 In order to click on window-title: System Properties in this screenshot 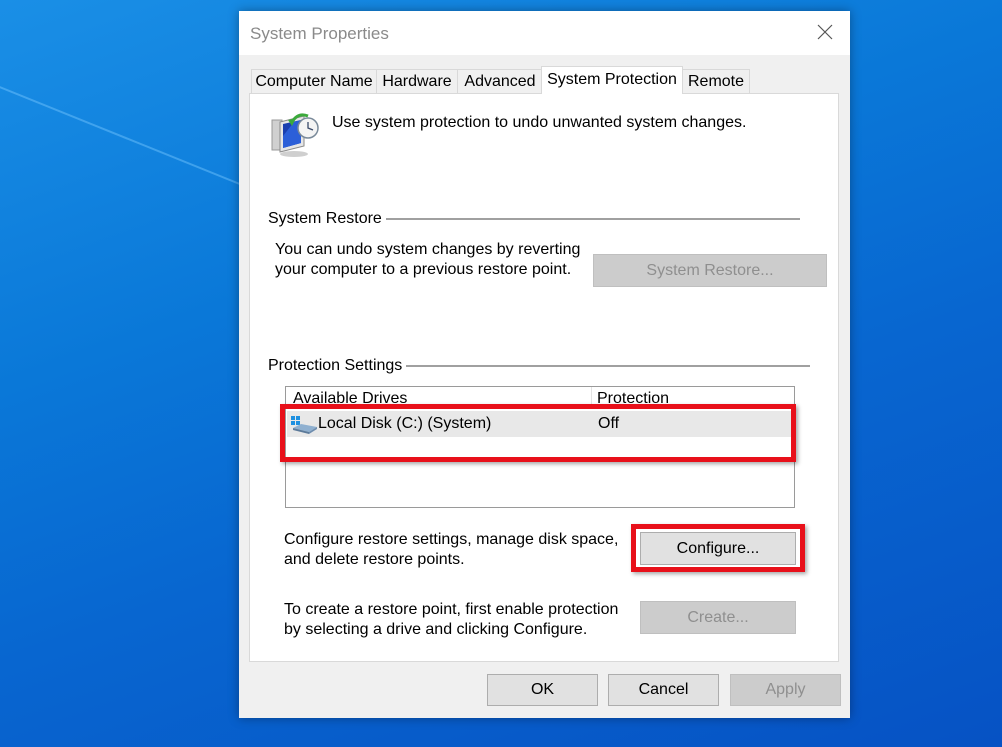, I will do `click(319, 33)`.